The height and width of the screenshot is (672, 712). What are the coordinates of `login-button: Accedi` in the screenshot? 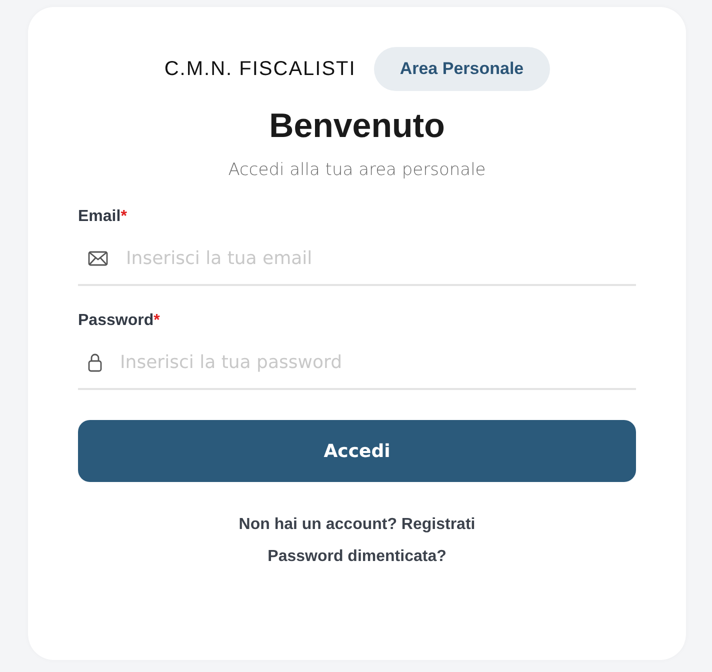 It's located at (357, 451).